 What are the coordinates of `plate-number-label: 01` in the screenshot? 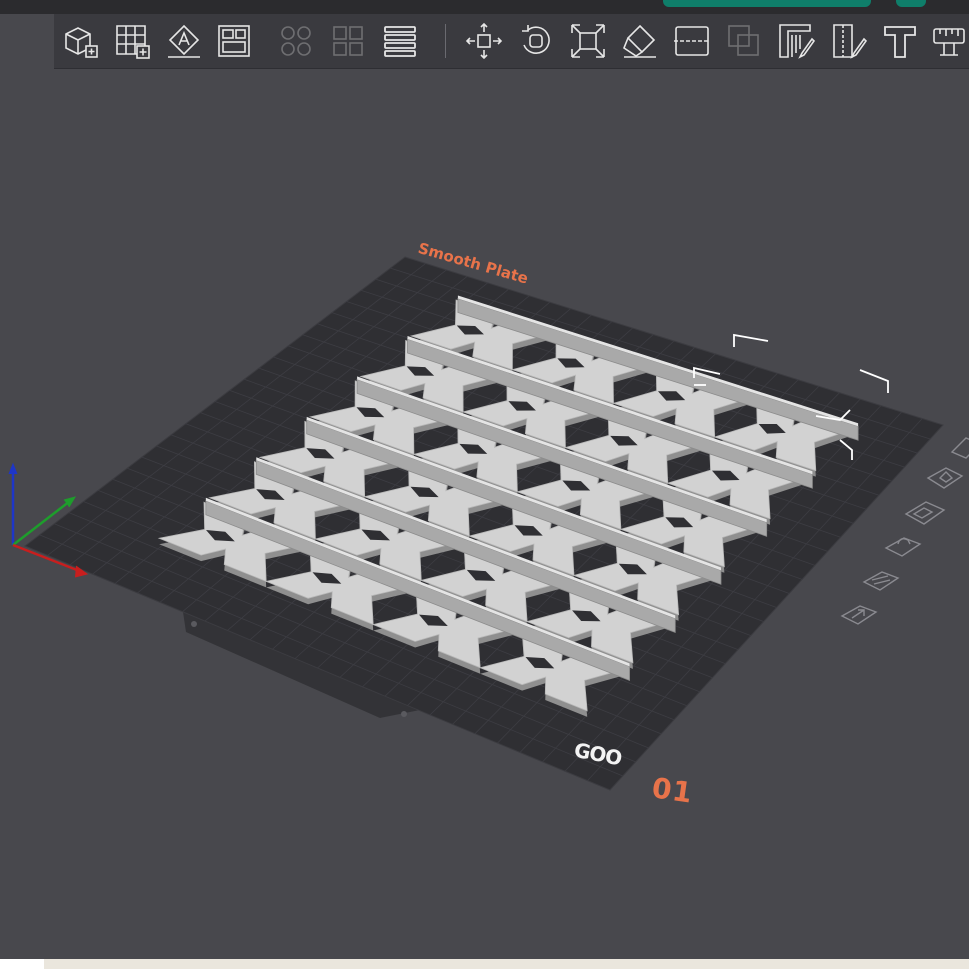 It's located at (672, 790).